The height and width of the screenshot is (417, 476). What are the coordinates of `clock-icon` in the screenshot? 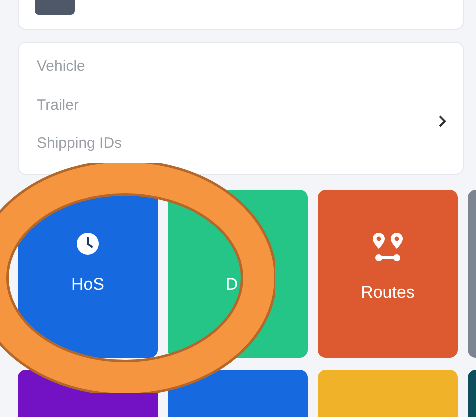 It's located at (88, 244).